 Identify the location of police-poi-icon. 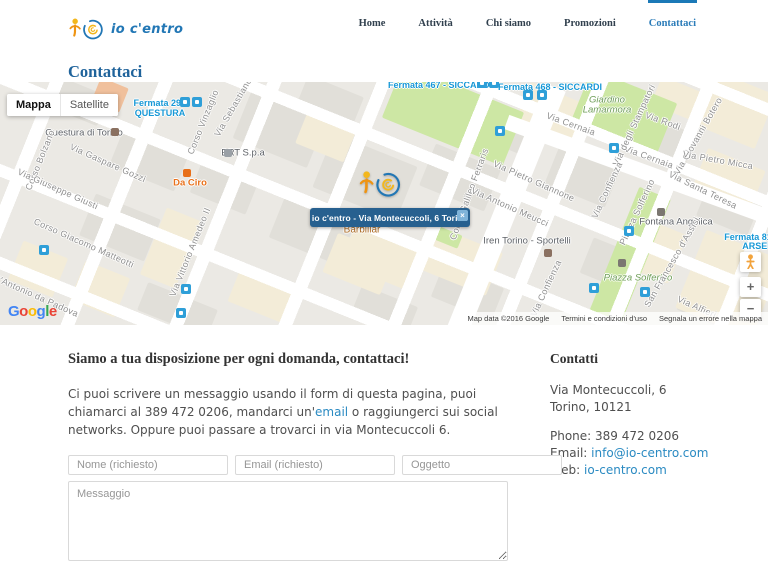
(115, 132).